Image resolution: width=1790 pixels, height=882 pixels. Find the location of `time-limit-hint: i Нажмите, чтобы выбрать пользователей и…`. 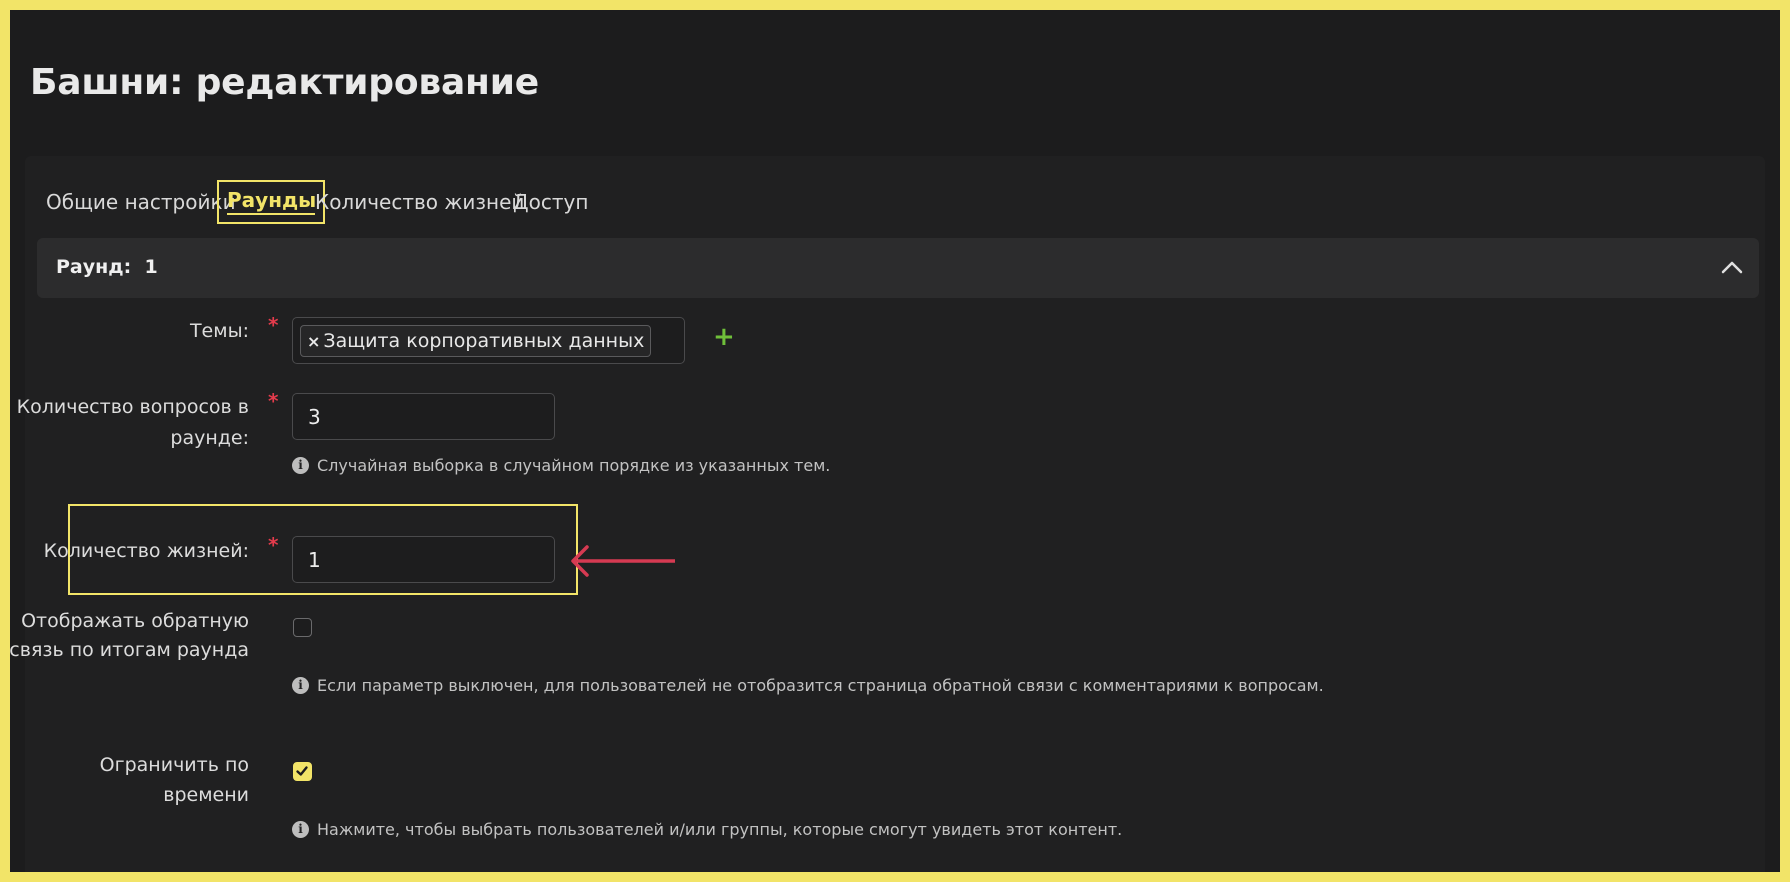

time-limit-hint: i Нажмите, чтобы выбрать пользователей и… is located at coordinates (707, 829).